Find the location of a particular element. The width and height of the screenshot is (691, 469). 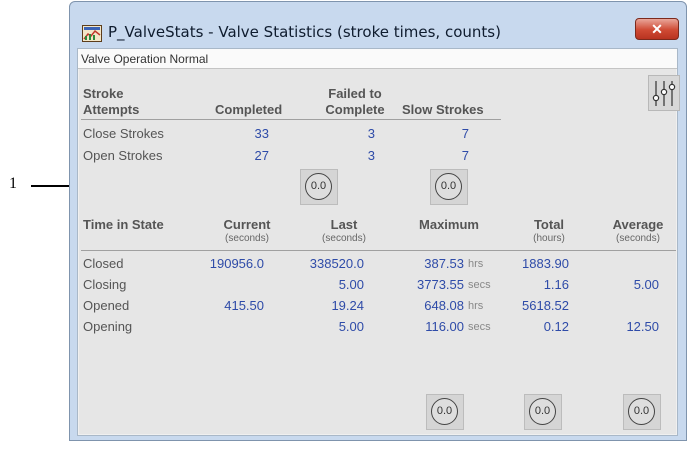

time-in-state-header: Time in State is located at coordinates (123, 224).